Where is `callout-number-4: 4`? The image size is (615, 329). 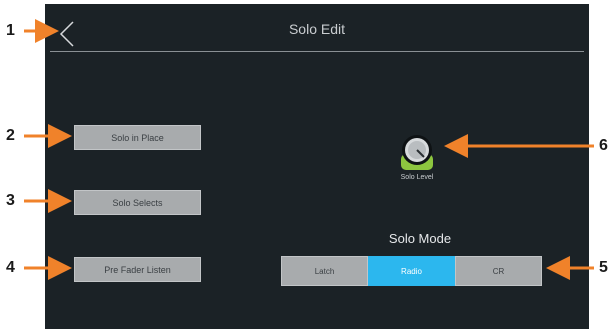 callout-number-4: 4 is located at coordinates (10, 267).